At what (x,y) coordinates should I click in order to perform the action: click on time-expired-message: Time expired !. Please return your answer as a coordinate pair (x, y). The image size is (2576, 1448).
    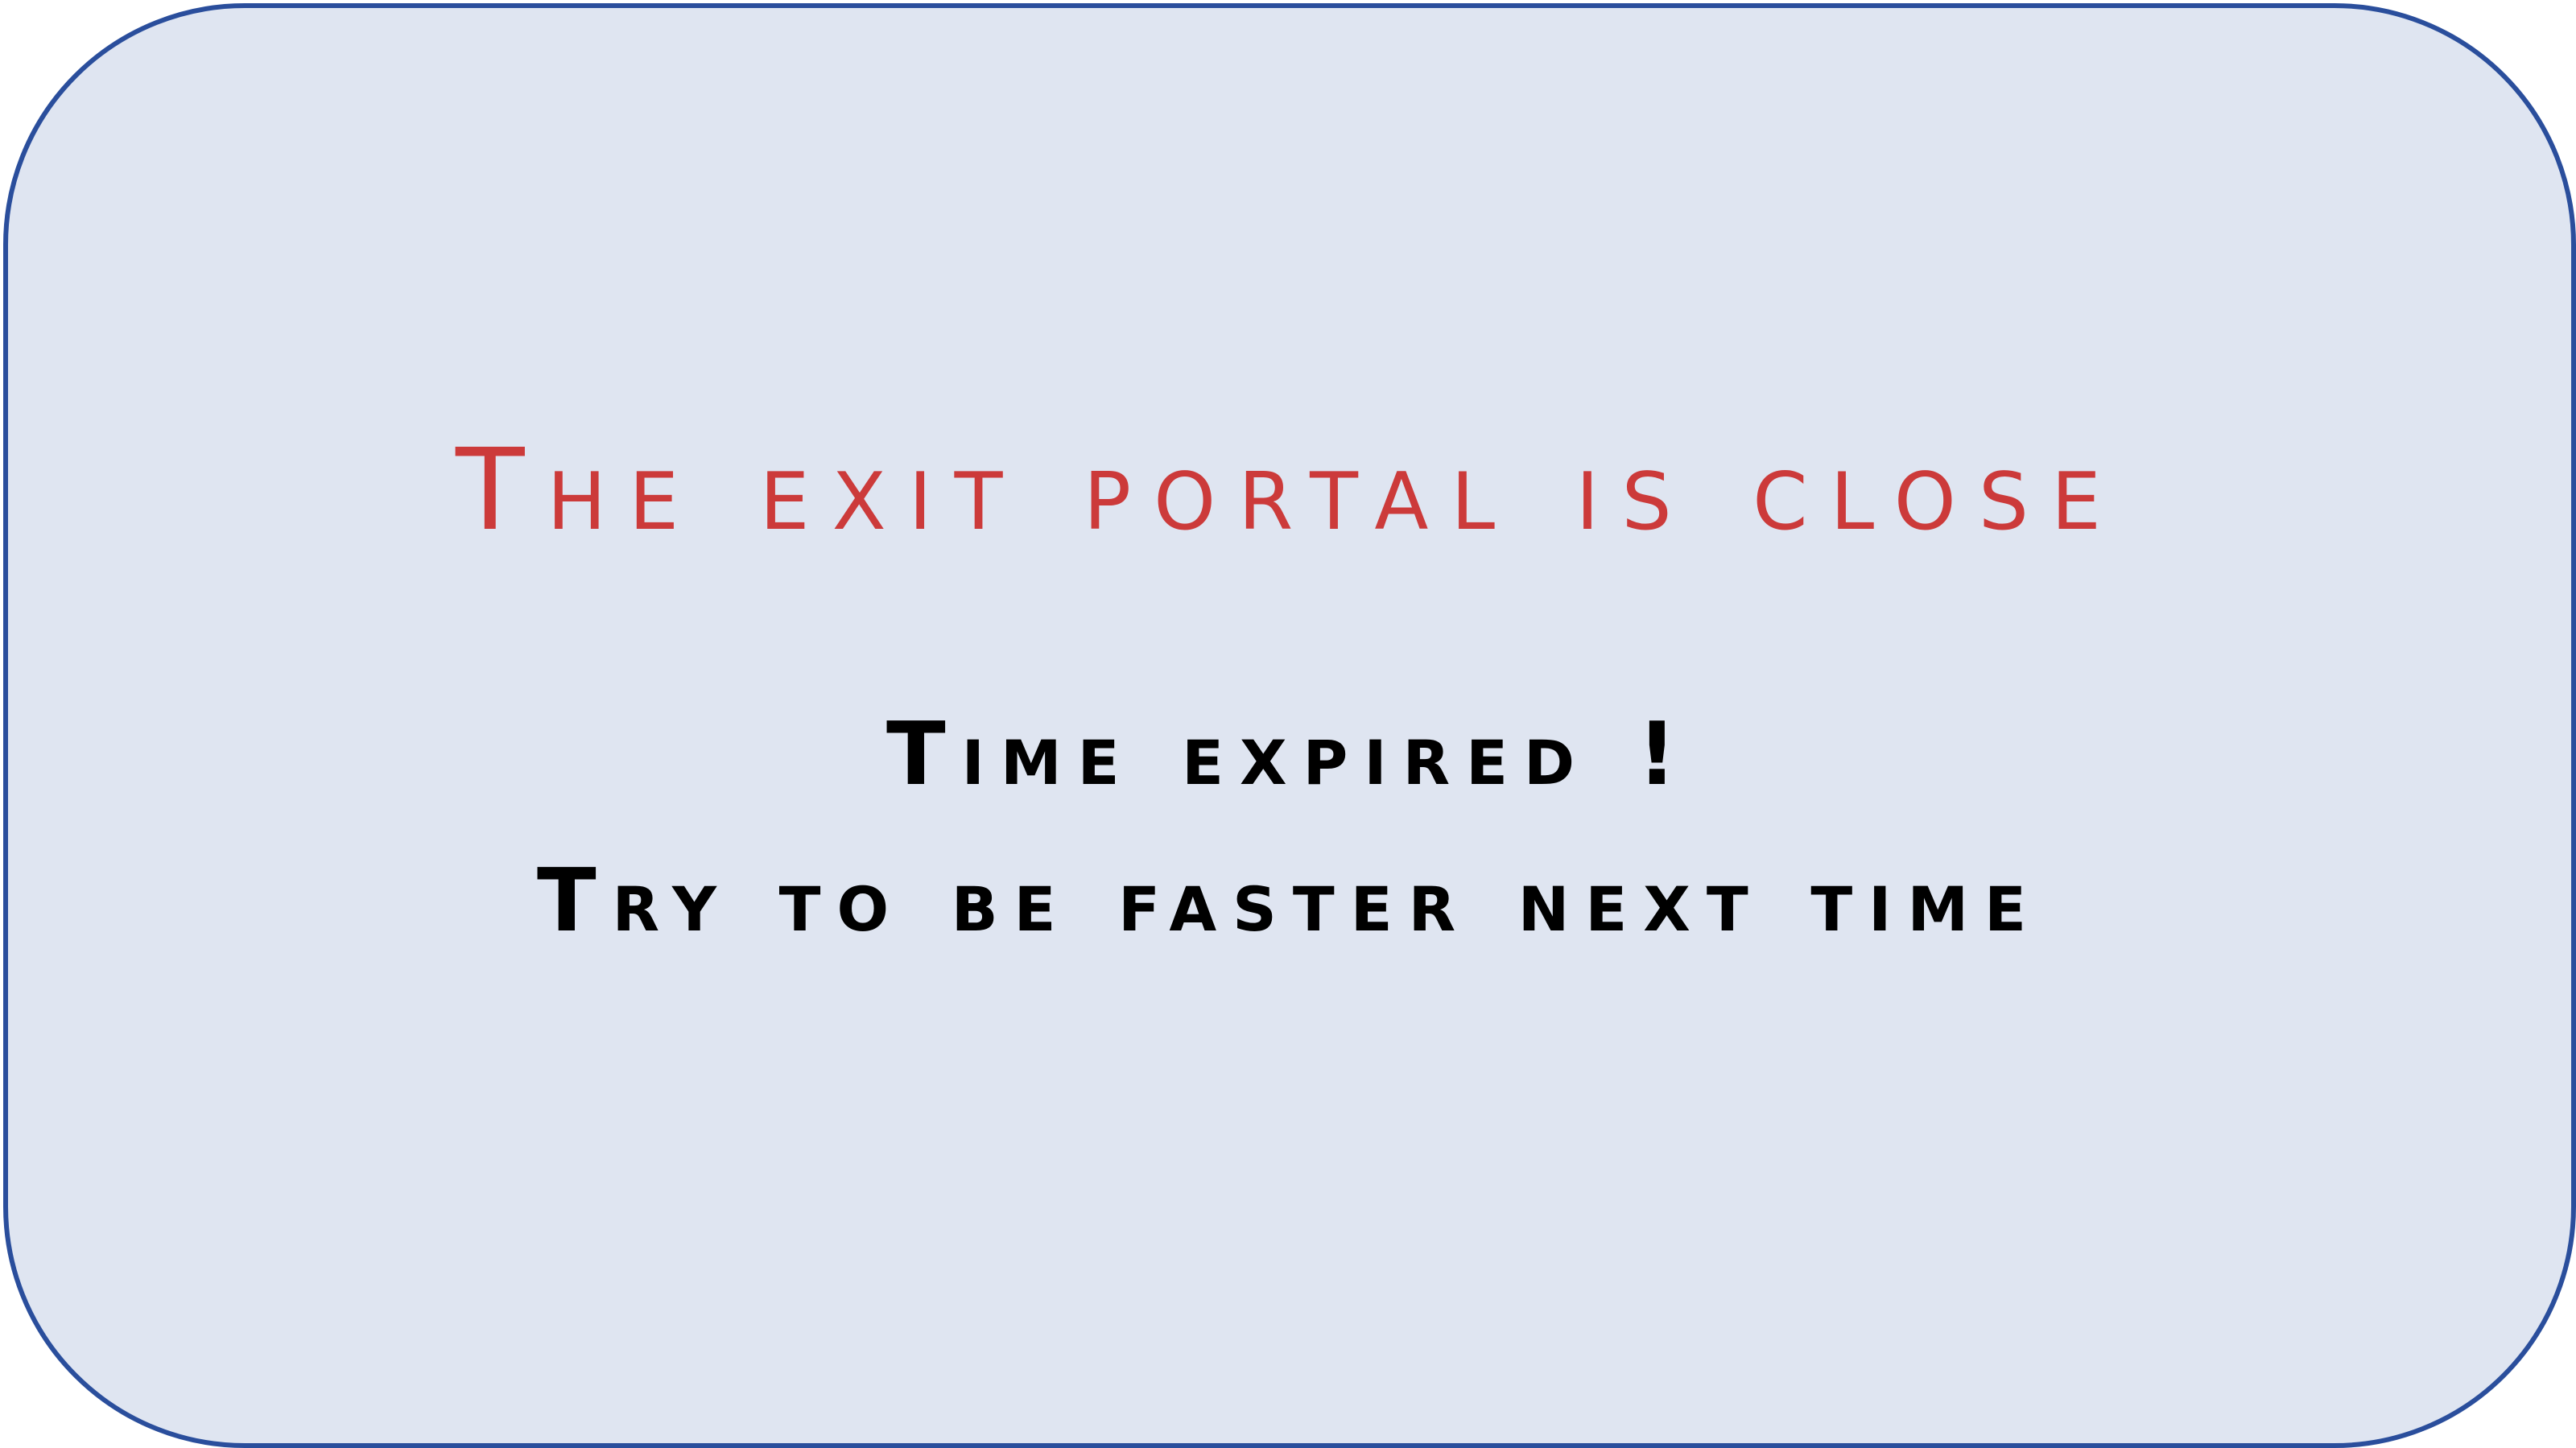
    Looking at the image, I should click on (1289, 754).